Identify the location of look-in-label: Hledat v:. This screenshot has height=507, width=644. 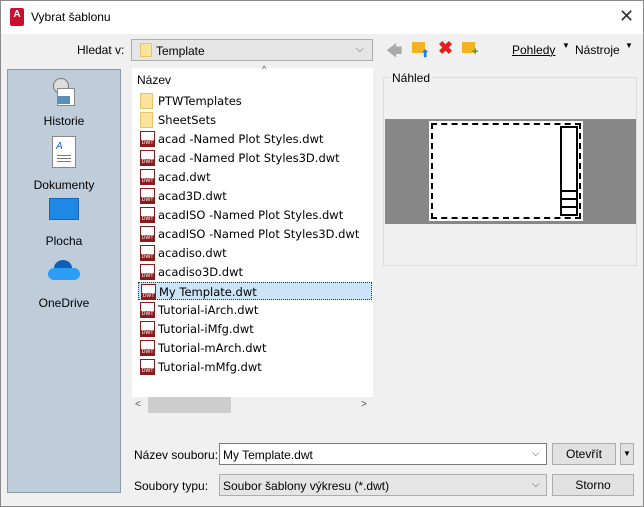
(101, 50).